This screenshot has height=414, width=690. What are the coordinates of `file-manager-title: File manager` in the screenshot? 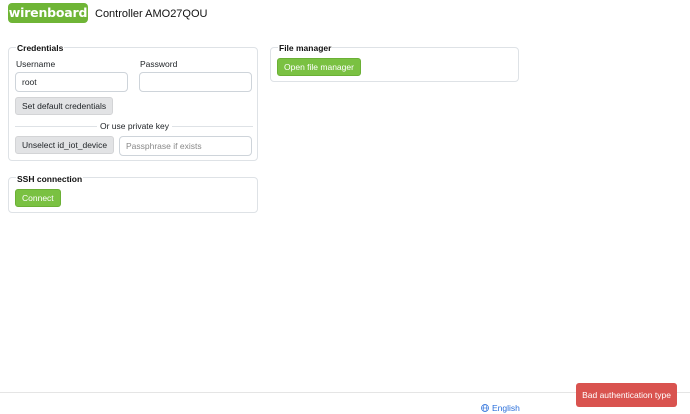 It's located at (305, 48).